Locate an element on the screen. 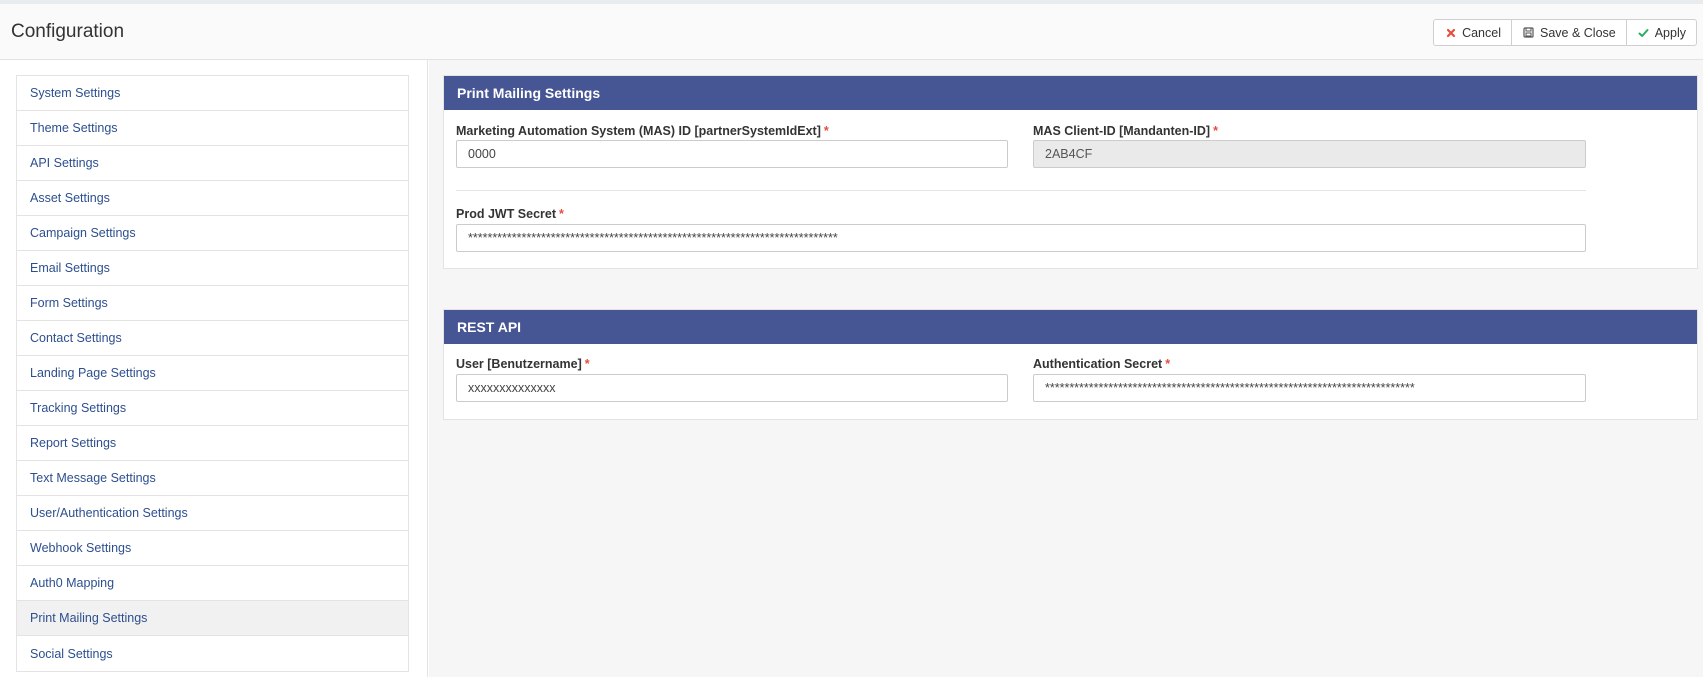 This screenshot has width=1703, height=677. save-icon is located at coordinates (1529, 33).